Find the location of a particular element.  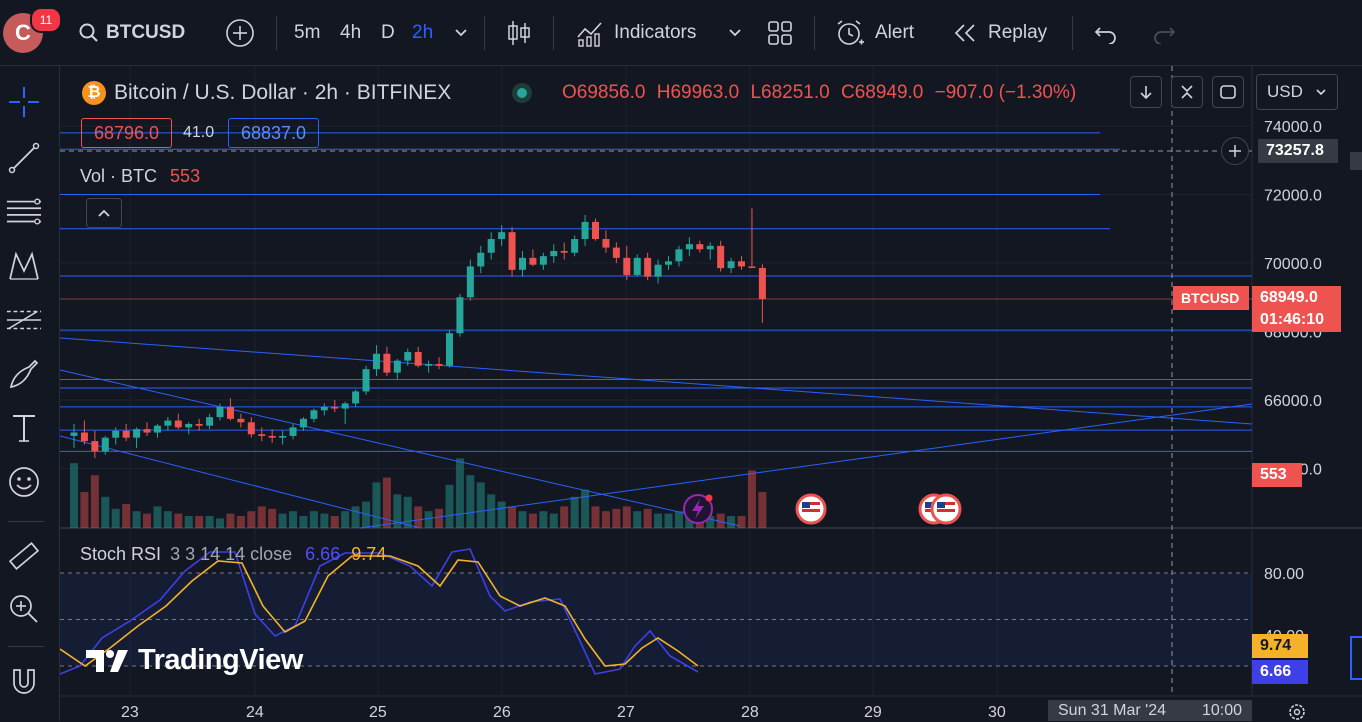

maximize-icon is located at coordinates (1228, 92).